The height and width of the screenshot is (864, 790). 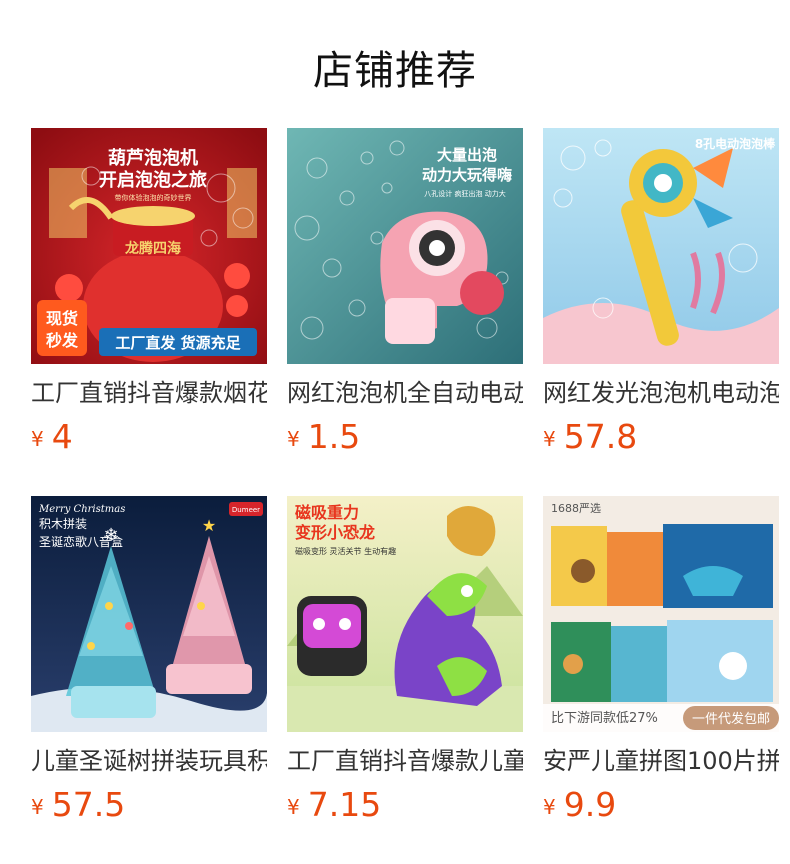 I want to click on thumb-banner: 比下游同款低27%, so click(x=604, y=718).